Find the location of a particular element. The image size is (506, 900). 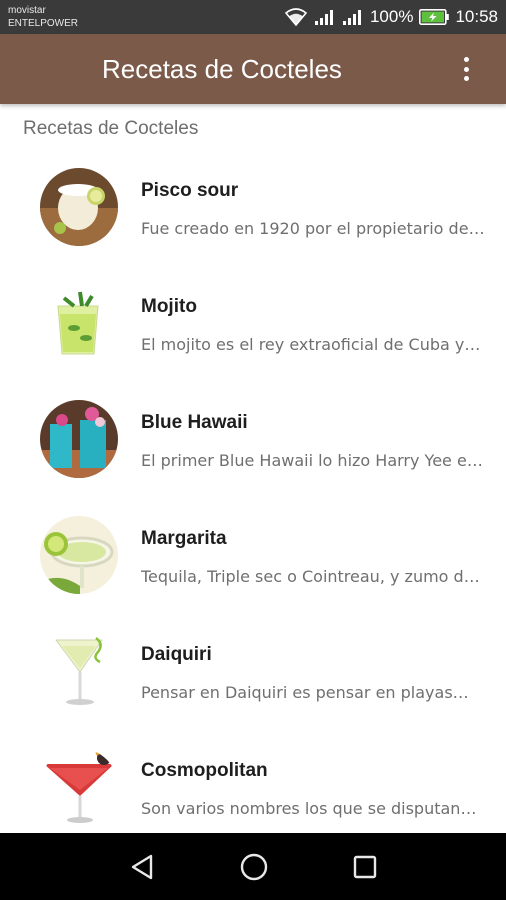

battery-percent: 100% is located at coordinates (391, 16).